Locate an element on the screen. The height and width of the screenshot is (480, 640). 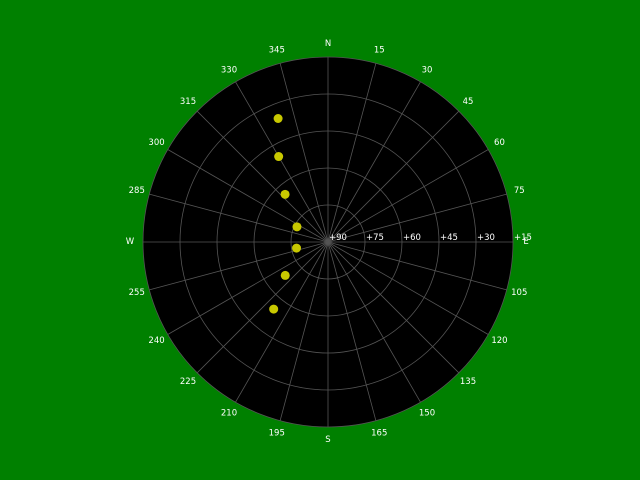
angular-tick-label: 195 is located at coordinates (277, 433).